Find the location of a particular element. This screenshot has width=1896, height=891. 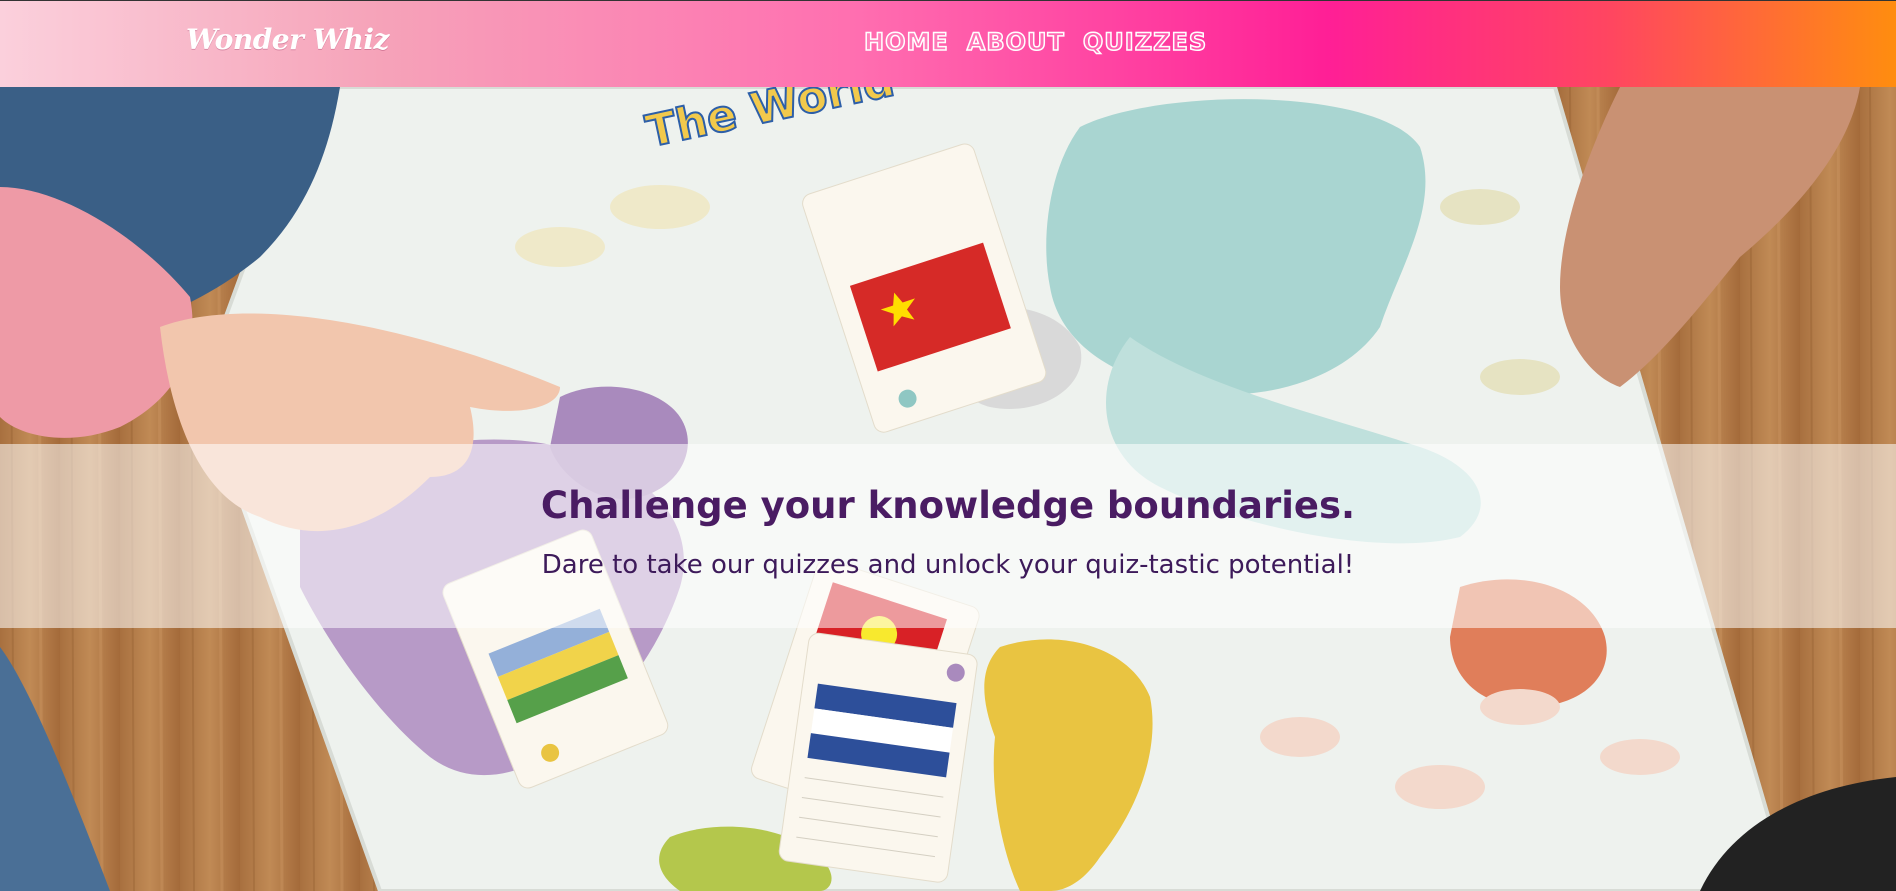

card-honduras is located at coordinates (878, 757).